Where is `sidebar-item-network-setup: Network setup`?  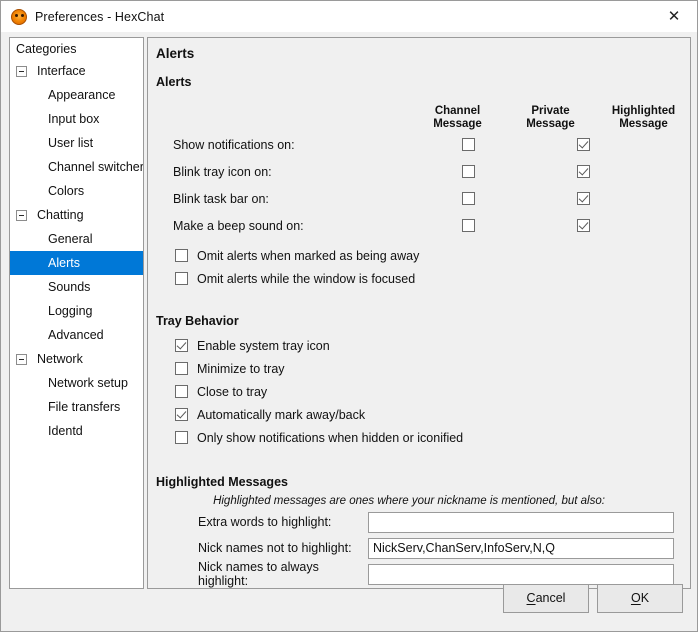
sidebar-item-network-setup: Network setup is located at coordinates (76, 383).